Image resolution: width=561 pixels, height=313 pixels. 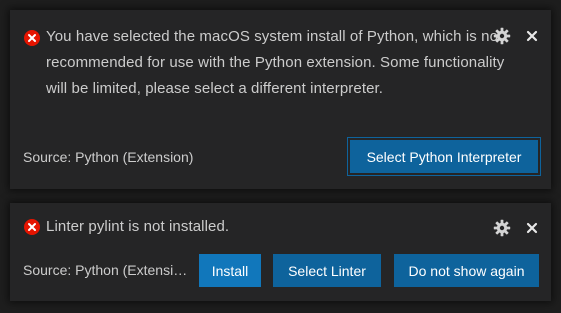 What do you see at coordinates (327, 270) in the screenshot?
I see `select-linter-button: Select Linter` at bounding box center [327, 270].